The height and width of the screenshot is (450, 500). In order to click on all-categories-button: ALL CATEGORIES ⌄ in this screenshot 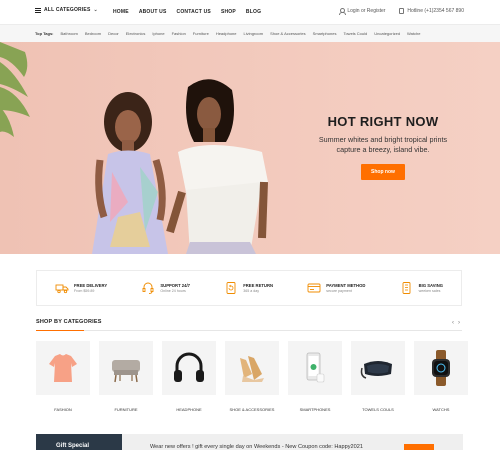, I will do `click(66, 10)`.